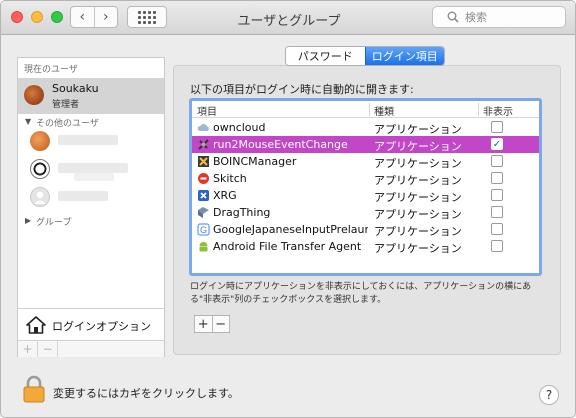 This screenshot has width=576, height=418. What do you see at coordinates (40, 141) in the screenshot?
I see `other-user-avatar-basketball` at bounding box center [40, 141].